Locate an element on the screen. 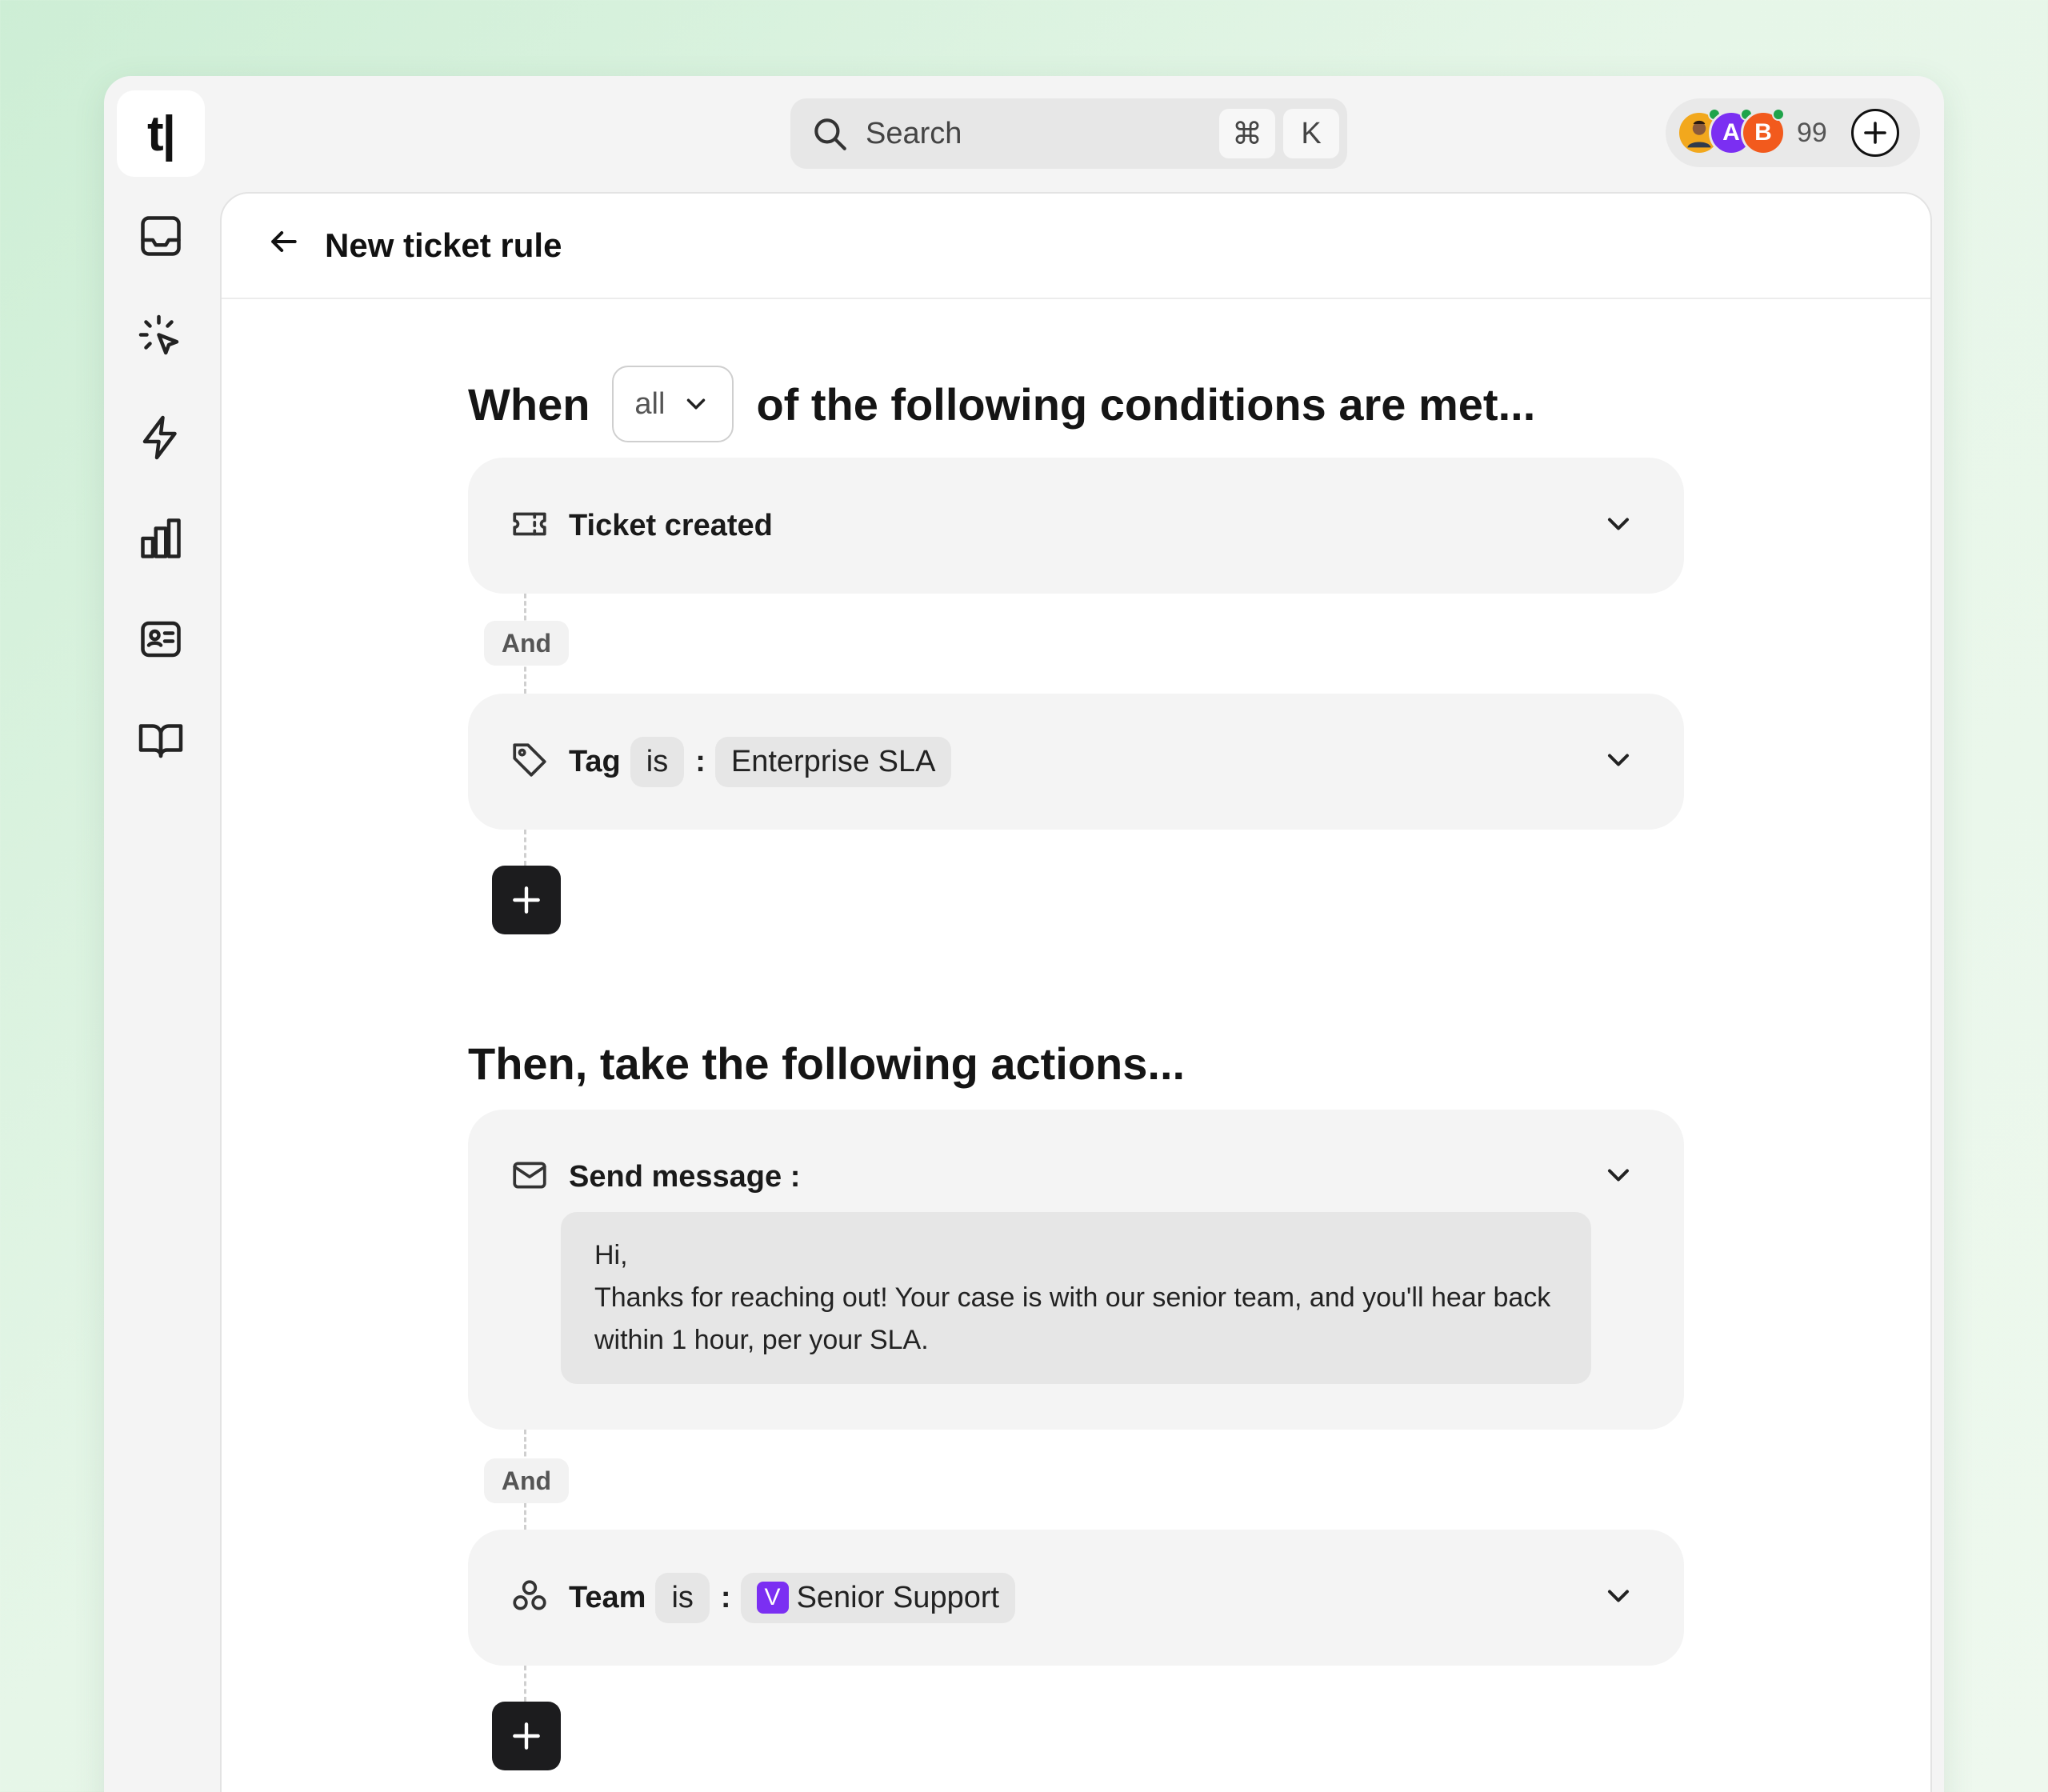  book-icon is located at coordinates (160, 741).